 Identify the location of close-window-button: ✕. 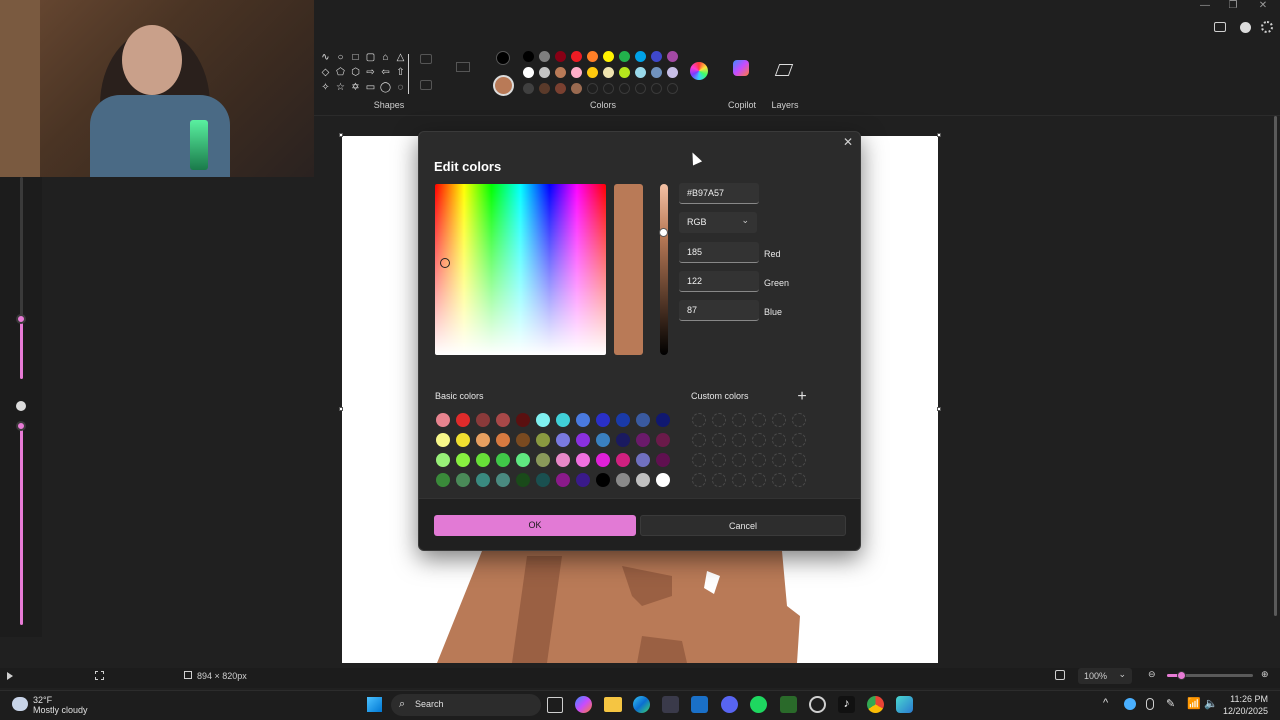
(1263, 7).